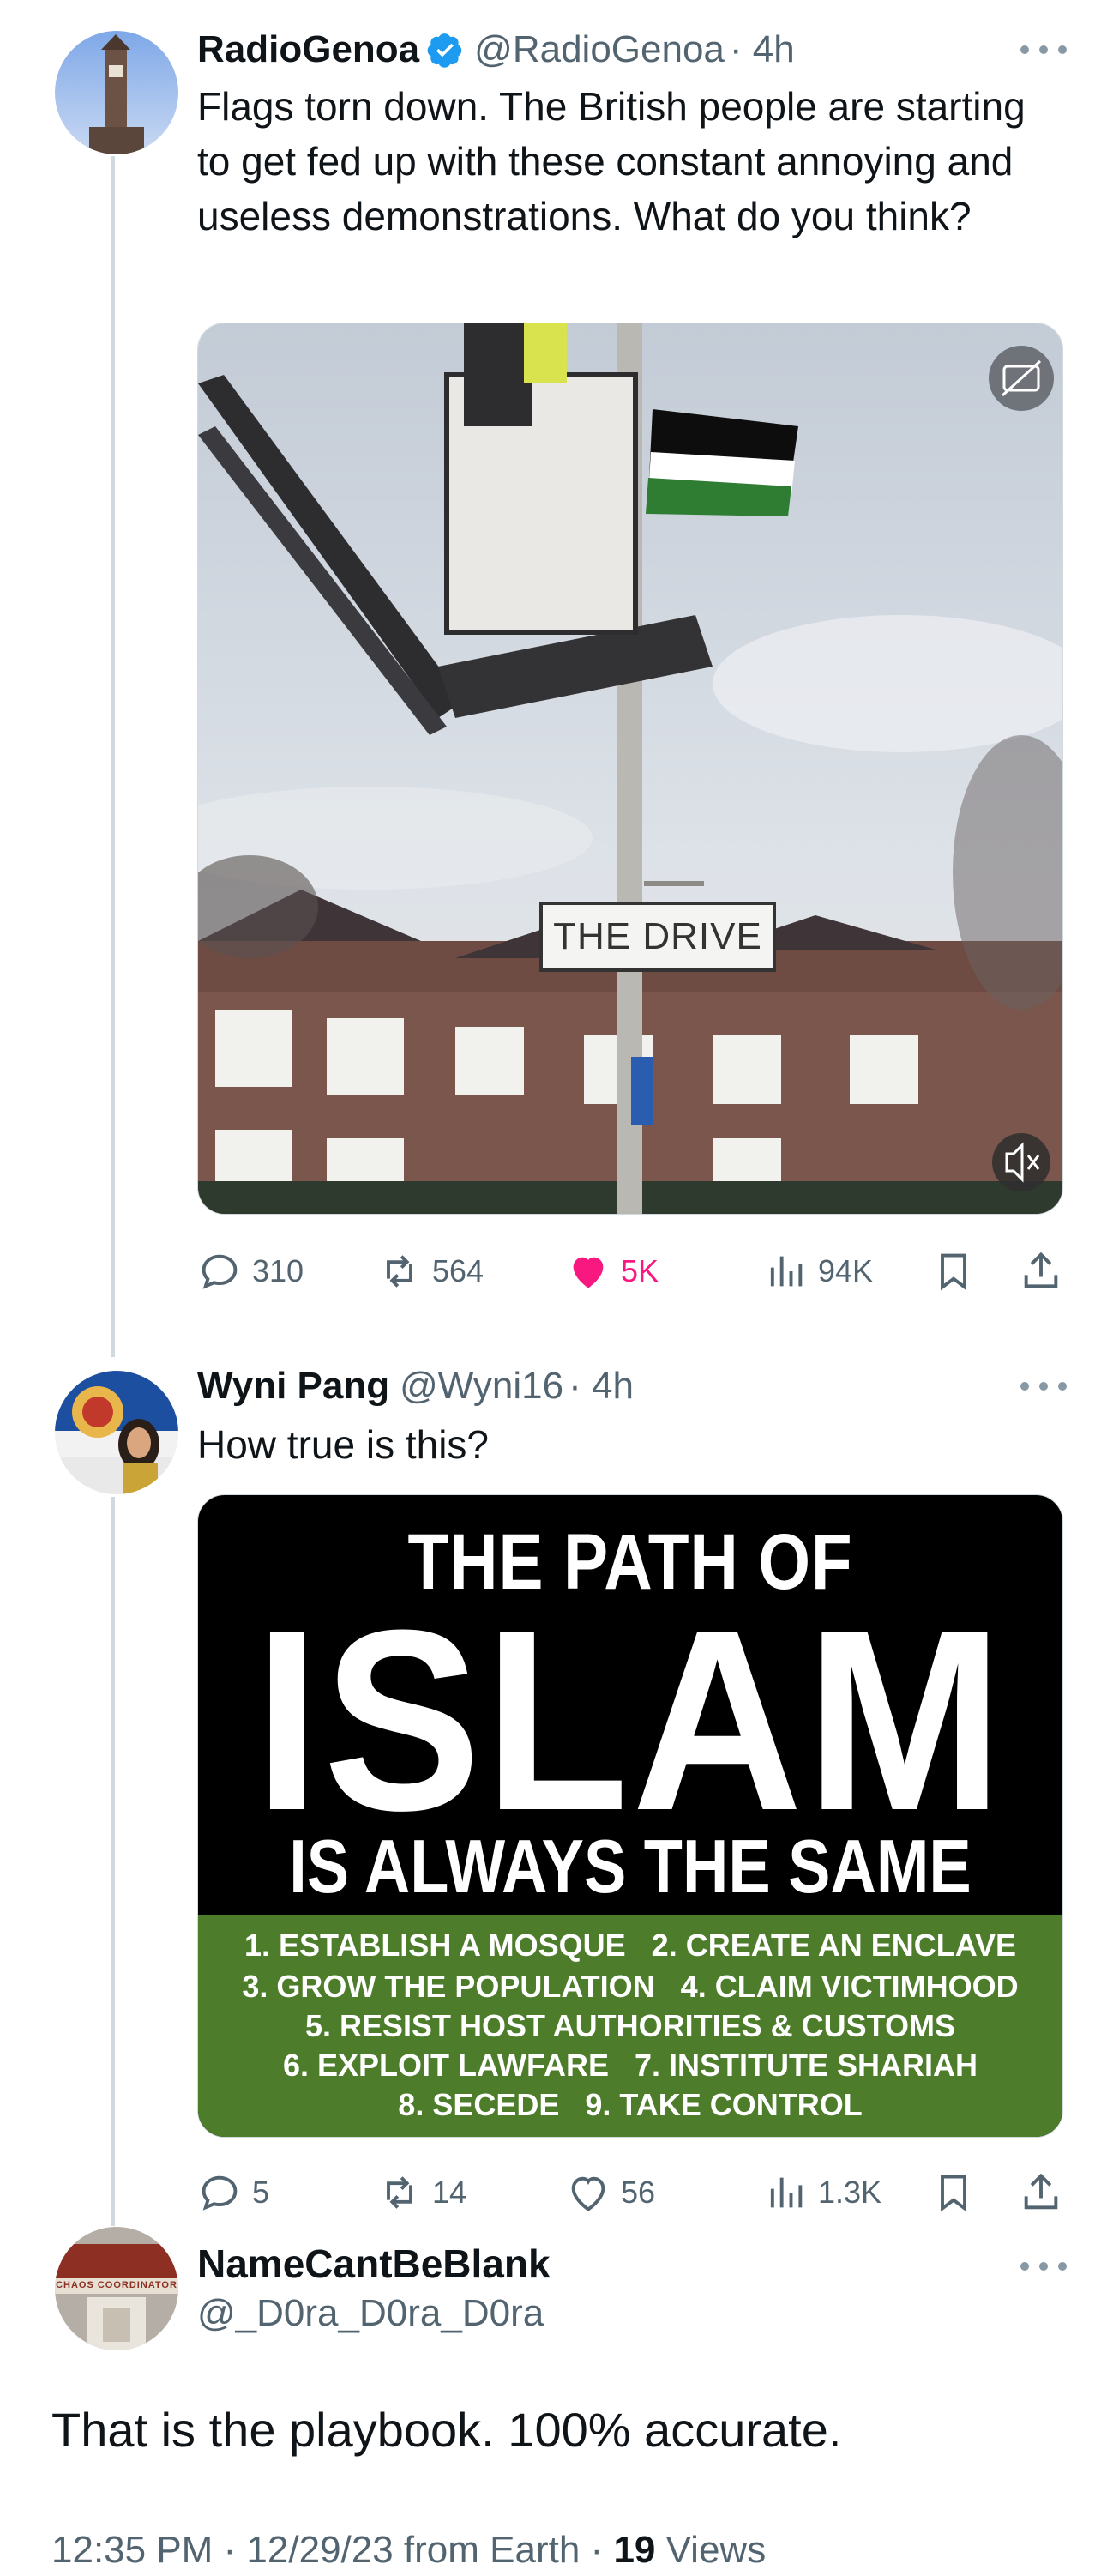 The width and height of the screenshot is (1101, 2576). What do you see at coordinates (588, 2193) in the screenshot?
I see `heart-icon` at bounding box center [588, 2193].